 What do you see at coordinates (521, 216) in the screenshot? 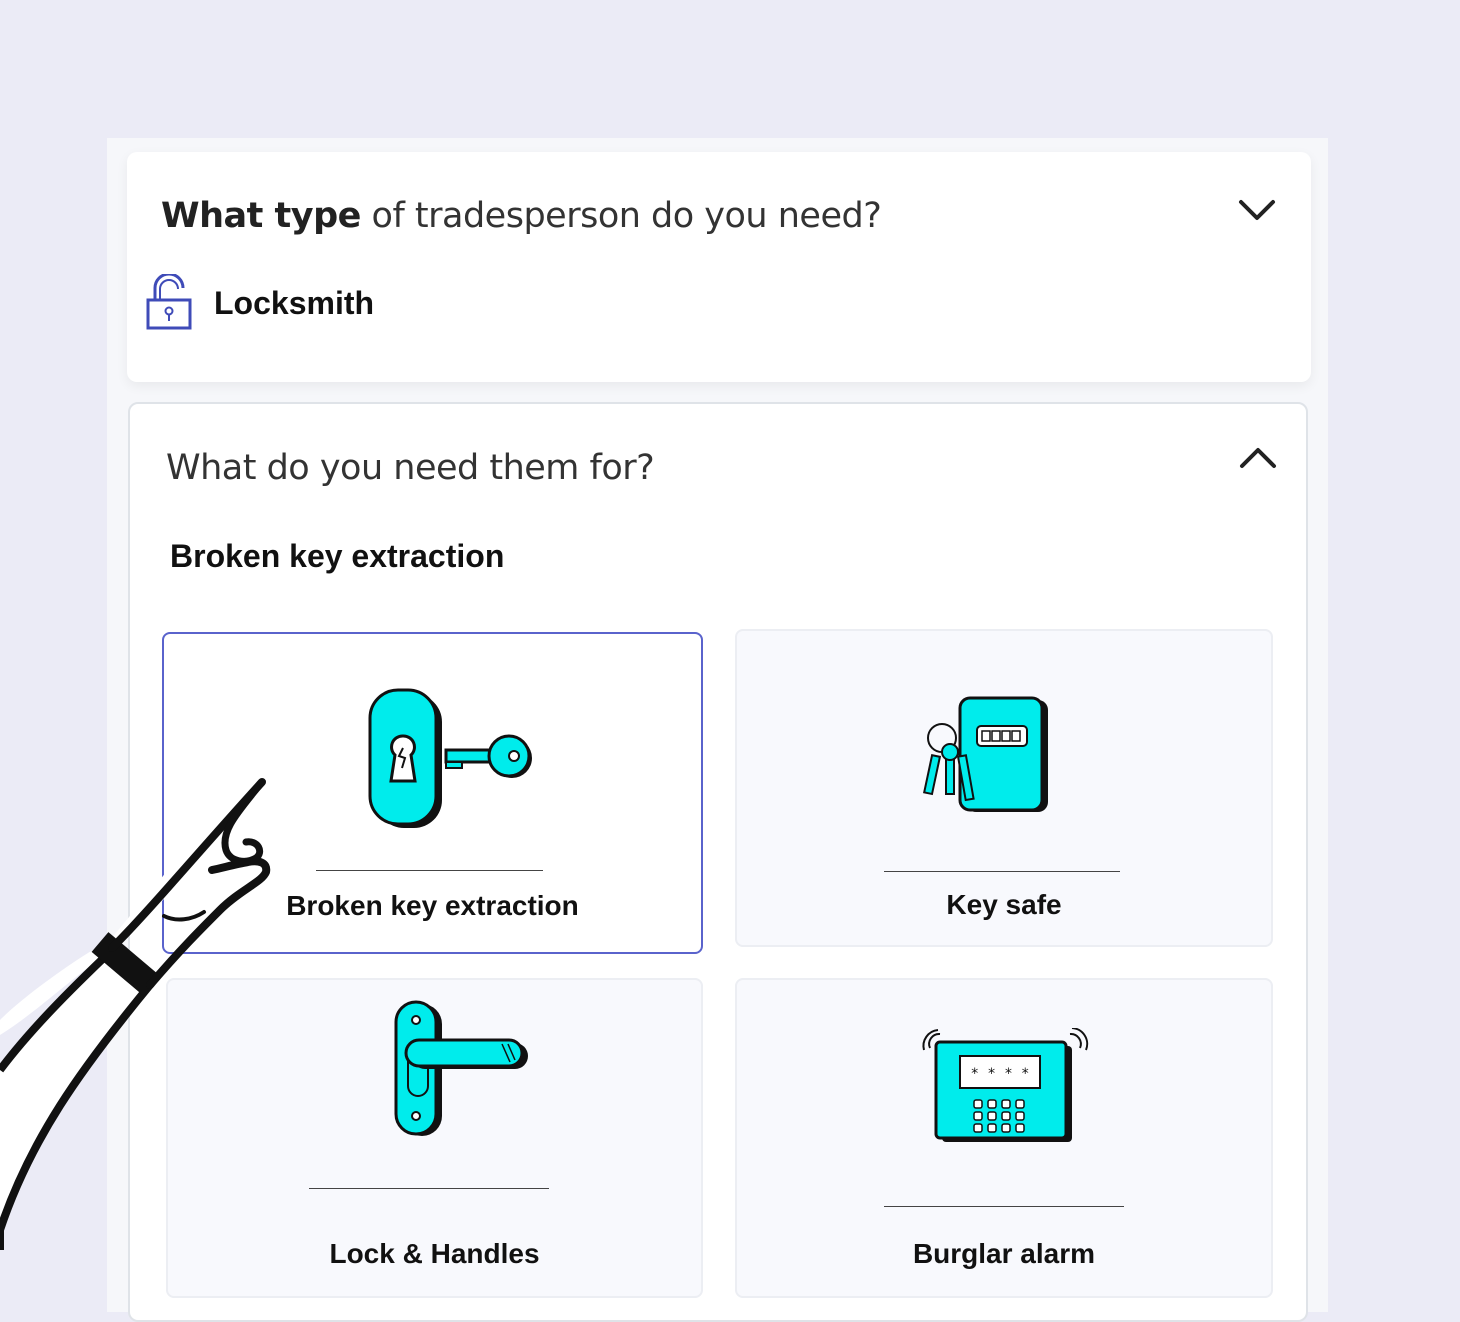
I see `tradesperson-question: What type of tradesperson do you need?` at bounding box center [521, 216].